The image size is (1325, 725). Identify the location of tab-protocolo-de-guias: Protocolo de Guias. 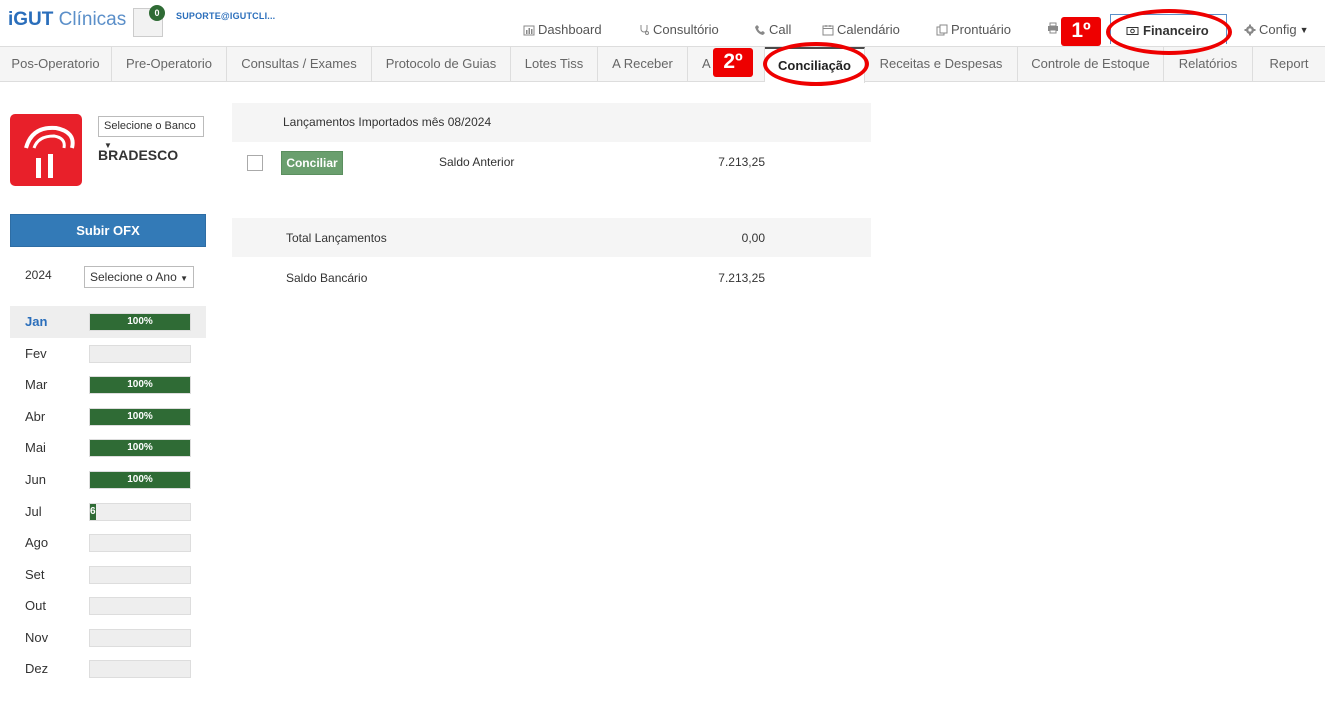
(441, 64).